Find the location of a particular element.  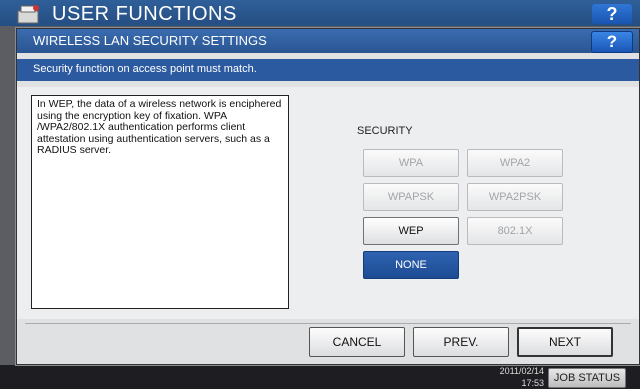

dot1x-button: 802.1X is located at coordinates (515, 231).